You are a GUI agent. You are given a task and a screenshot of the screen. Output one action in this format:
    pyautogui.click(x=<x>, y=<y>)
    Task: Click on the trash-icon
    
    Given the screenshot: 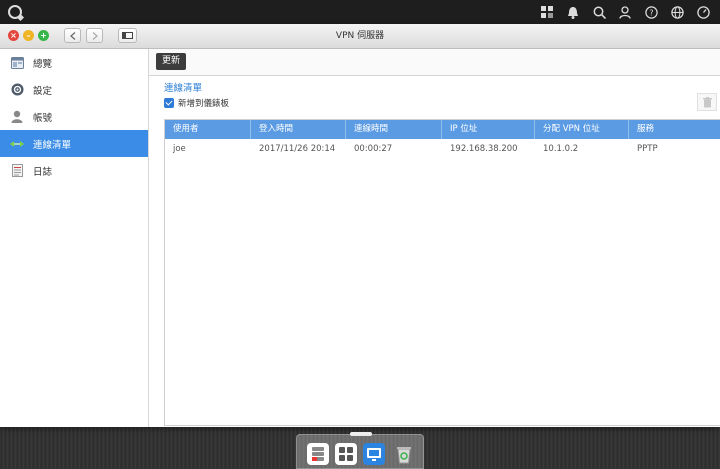 What is the action you would take?
    pyautogui.click(x=707, y=101)
    